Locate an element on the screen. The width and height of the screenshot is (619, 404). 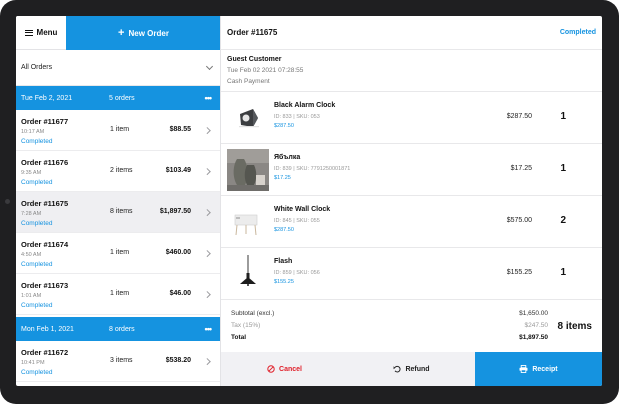
cancel-button: Cancel is located at coordinates (284, 369).